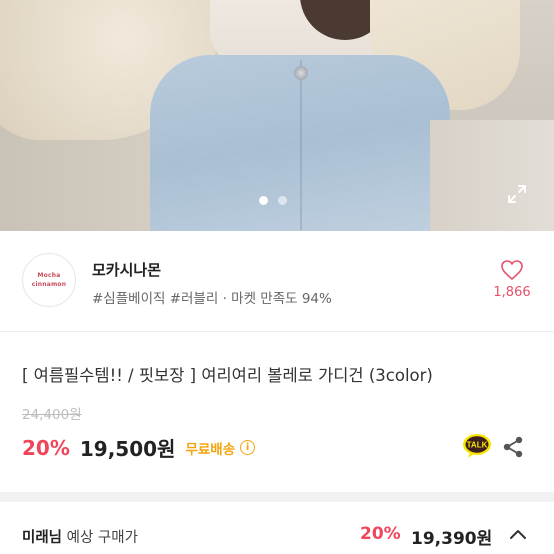 The width and height of the screenshot is (554, 554). Describe the element at coordinates (301, 145) in the screenshot. I see `image-jeans-seam` at that location.